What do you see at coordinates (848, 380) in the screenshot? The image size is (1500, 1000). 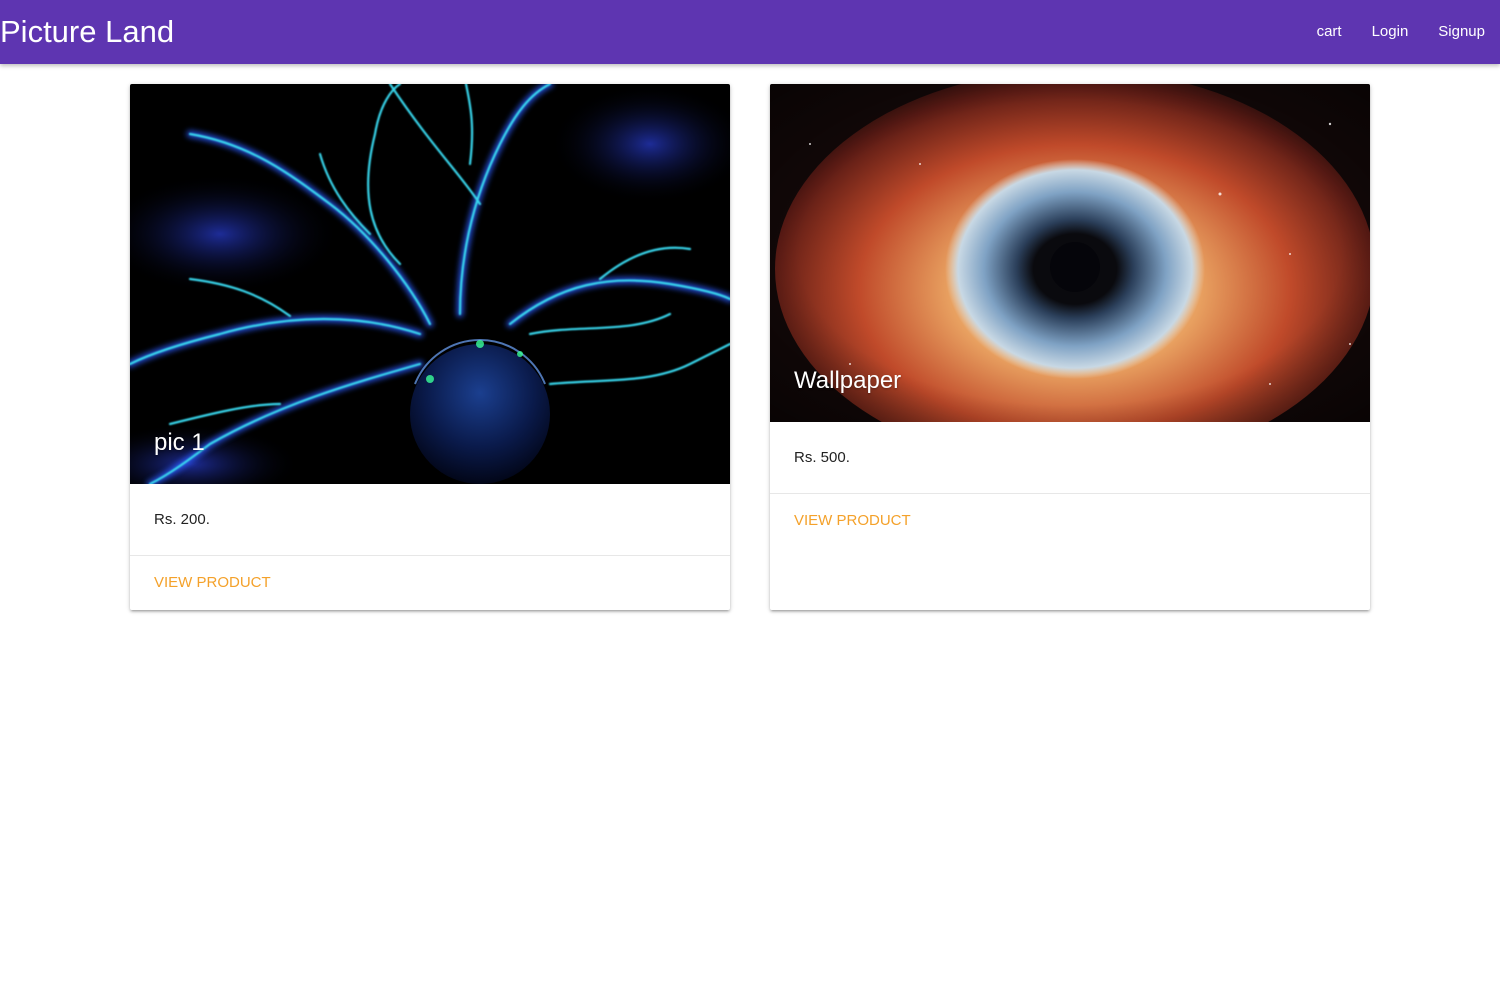 I see `product-title: Wallpaper` at bounding box center [848, 380].